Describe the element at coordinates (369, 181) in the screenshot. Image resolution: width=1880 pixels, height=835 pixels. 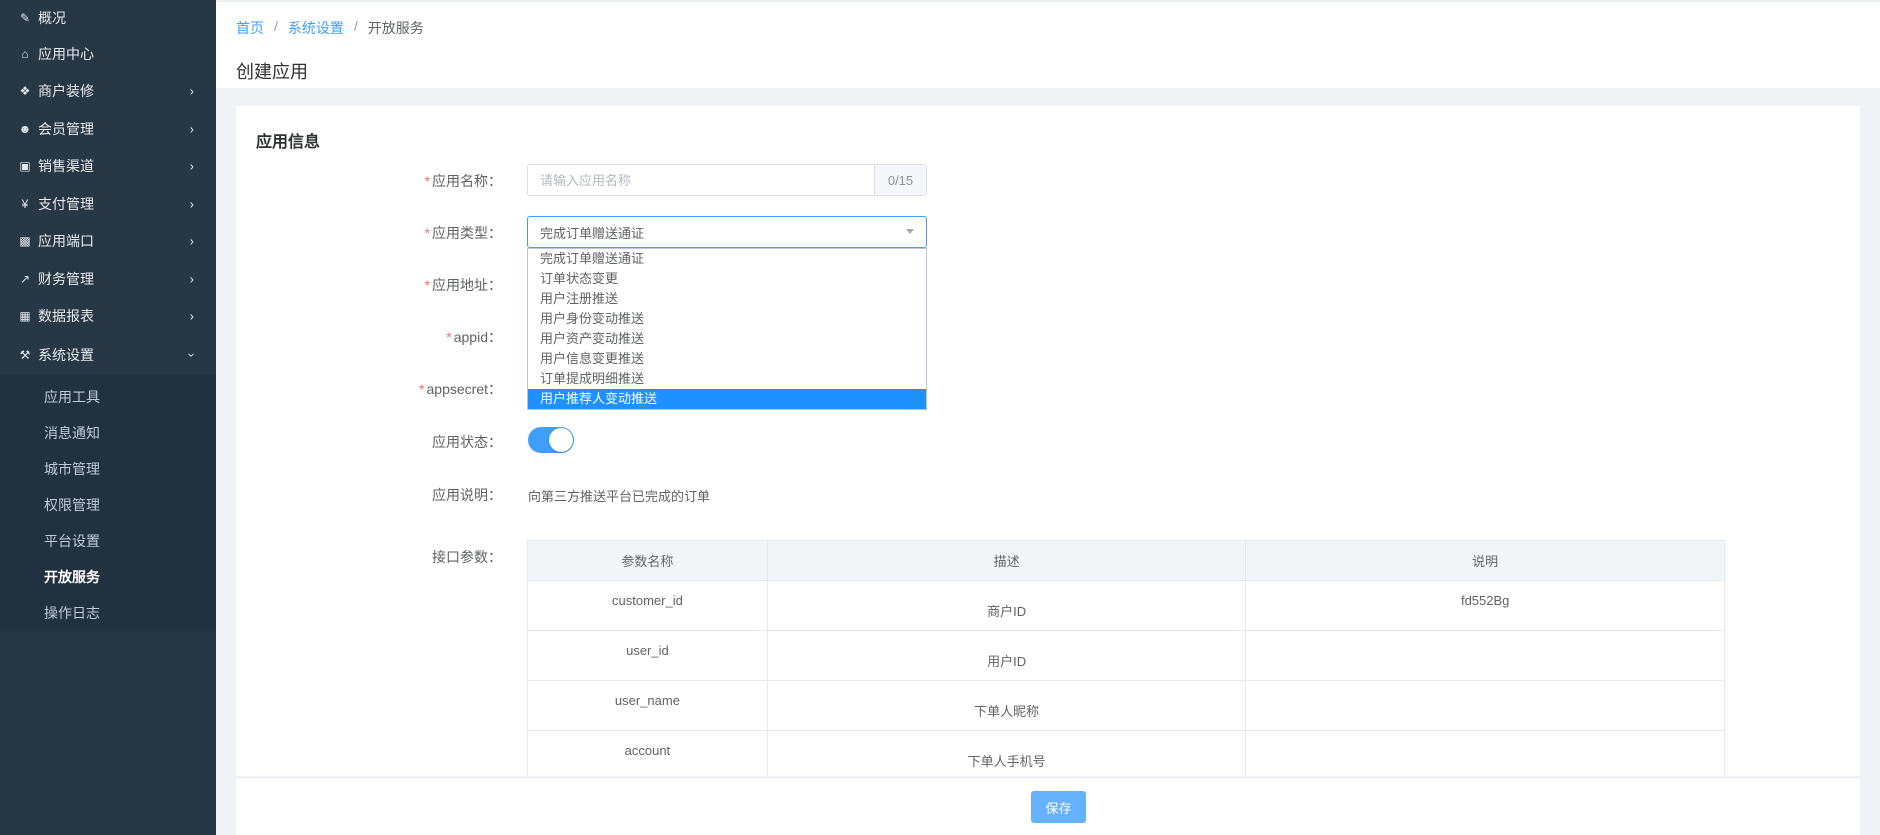
I see `app-name-label: * 应用名称：` at that location.